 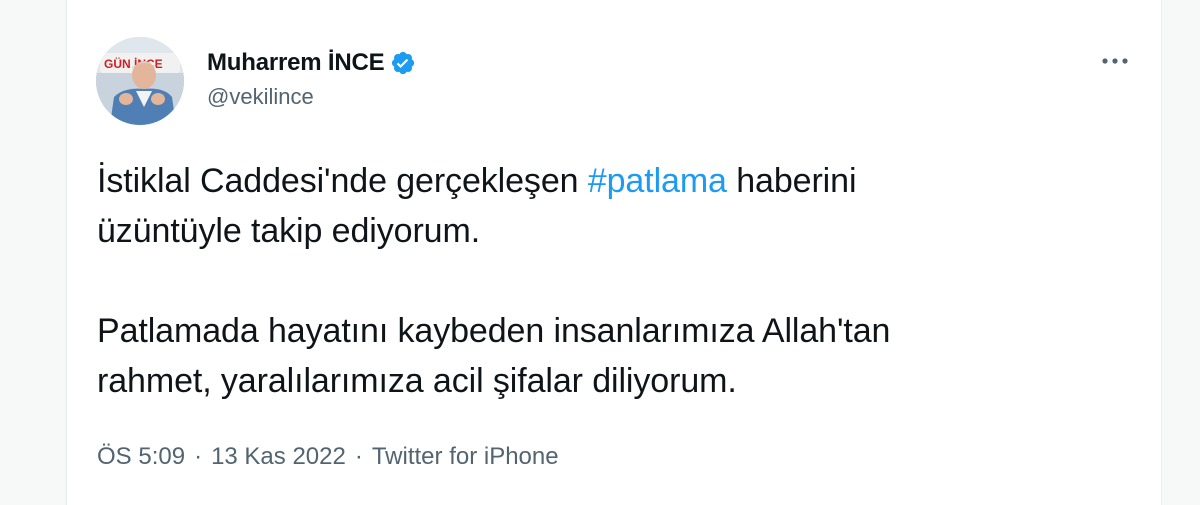 What do you see at coordinates (657, 181) in the screenshot?
I see `hashtag-link: #patlama` at bounding box center [657, 181].